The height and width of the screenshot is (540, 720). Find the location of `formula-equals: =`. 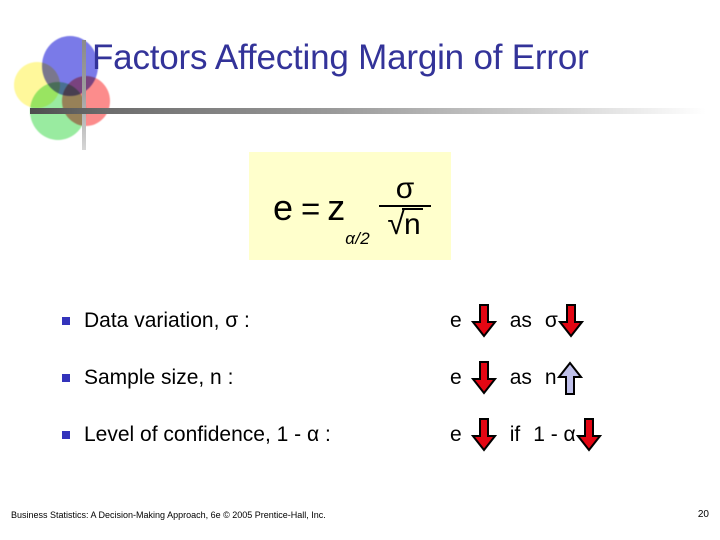

formula-equals: = is located at coordinates (310, 208).